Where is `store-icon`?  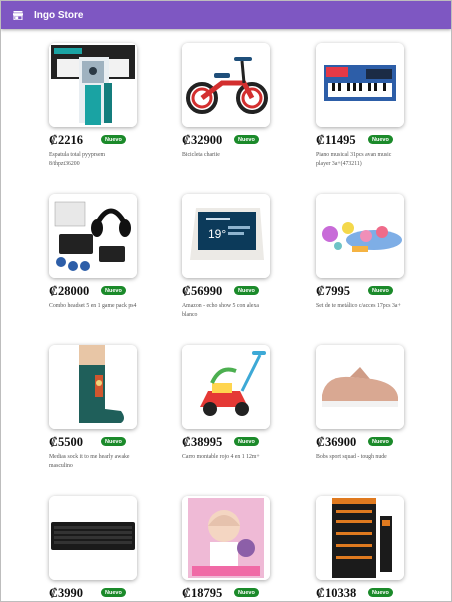
store-icon is located at coordinates (18, 15).